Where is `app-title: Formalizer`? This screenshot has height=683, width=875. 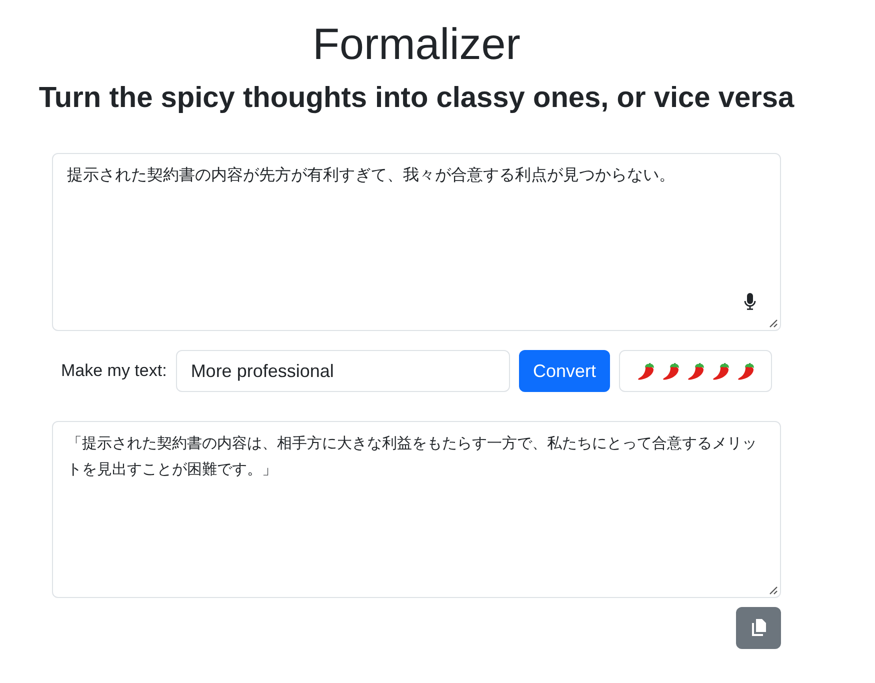
app-title: Formalizer is located at coordinates (416, 45).